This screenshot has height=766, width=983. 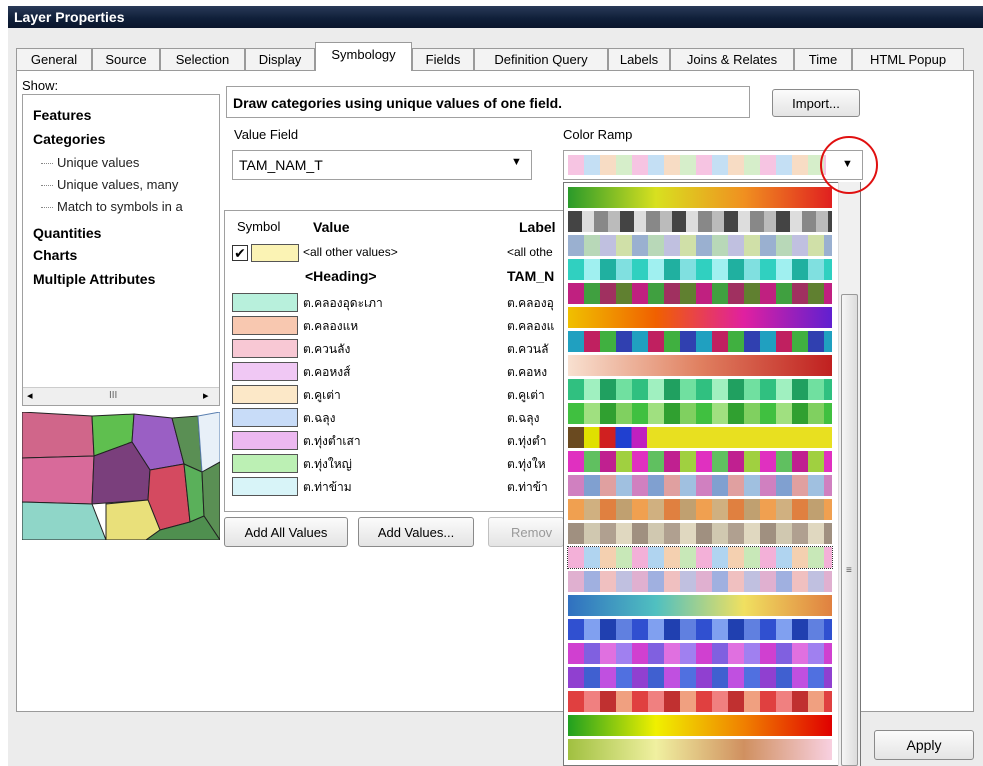 What do you see at coordinates (395, 348) in the screenshot?
I see `table-row: ต.ควนลัง ต.ควนลั` at bounding box center [395, 348].